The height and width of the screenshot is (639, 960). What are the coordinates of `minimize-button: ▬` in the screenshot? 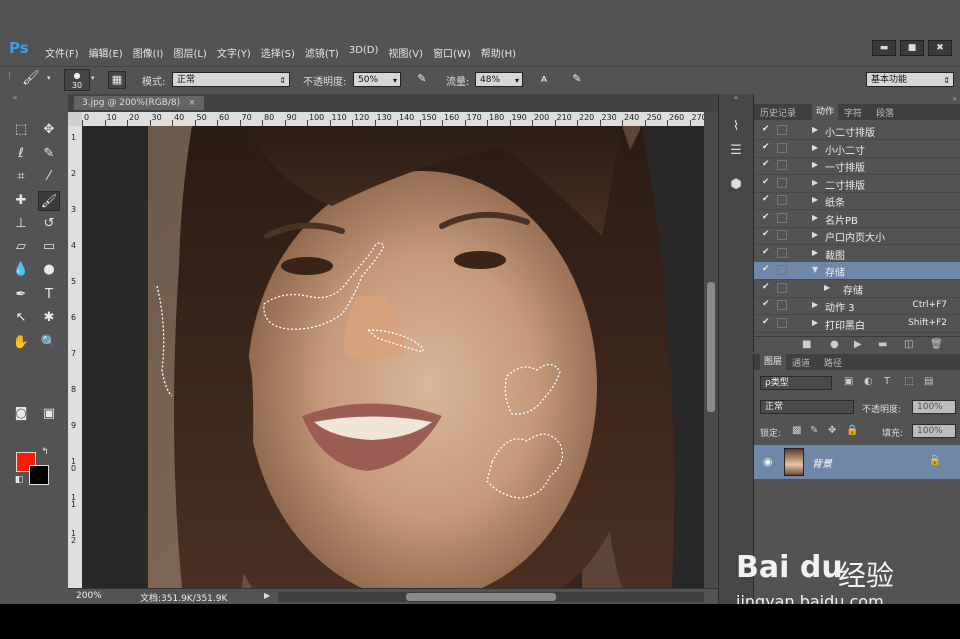 It's located at (884, 48).